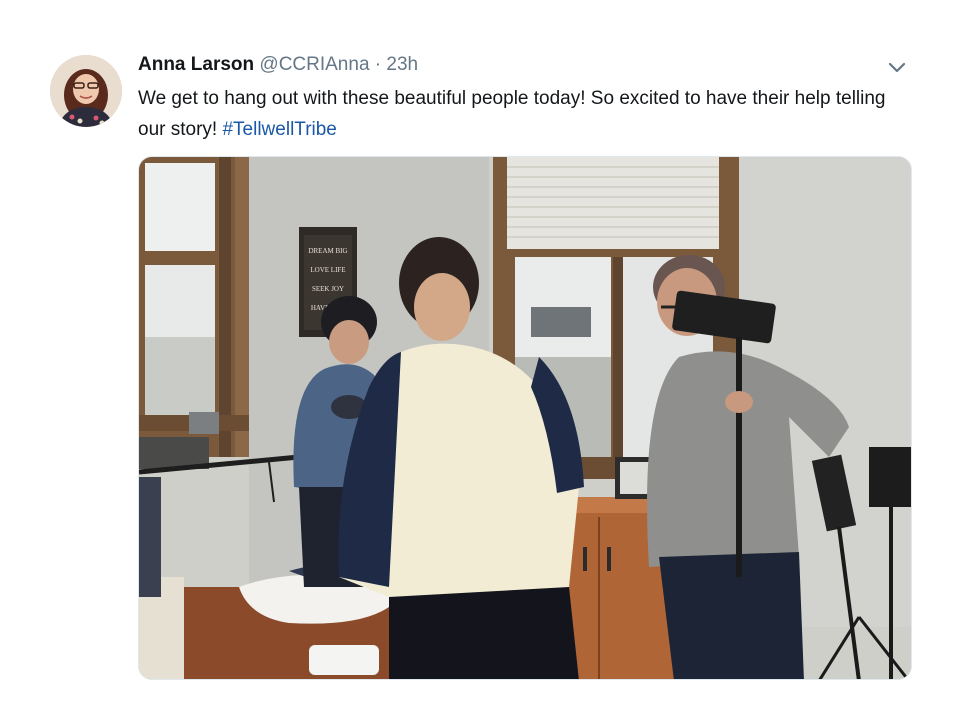 The width and height of the screenshot is (960, 720). What do you see at coordinates (327, 251) in the screenshot?
I see `photo-sign-text-1: DREAM BIG` at bounding box center [327, 251].